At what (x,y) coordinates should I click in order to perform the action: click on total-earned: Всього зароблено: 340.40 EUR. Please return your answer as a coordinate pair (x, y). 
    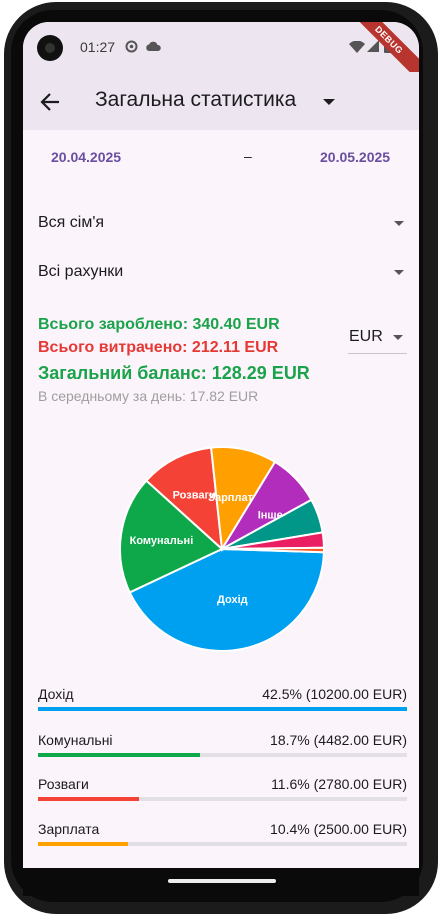
    Looking at the image, I should click on (159, 324).